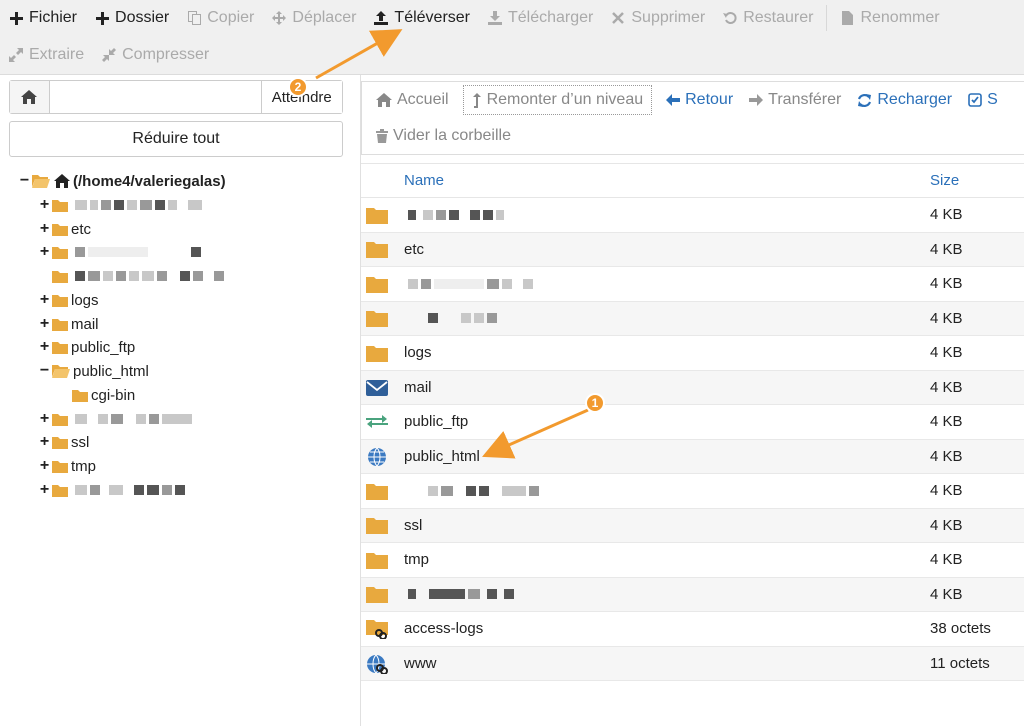 The image size is (1024, 726). Describe the element at coordinates (557, 100) in the screenshot. I see `up-one-level-button: Remonter d’un niveau` at that location.